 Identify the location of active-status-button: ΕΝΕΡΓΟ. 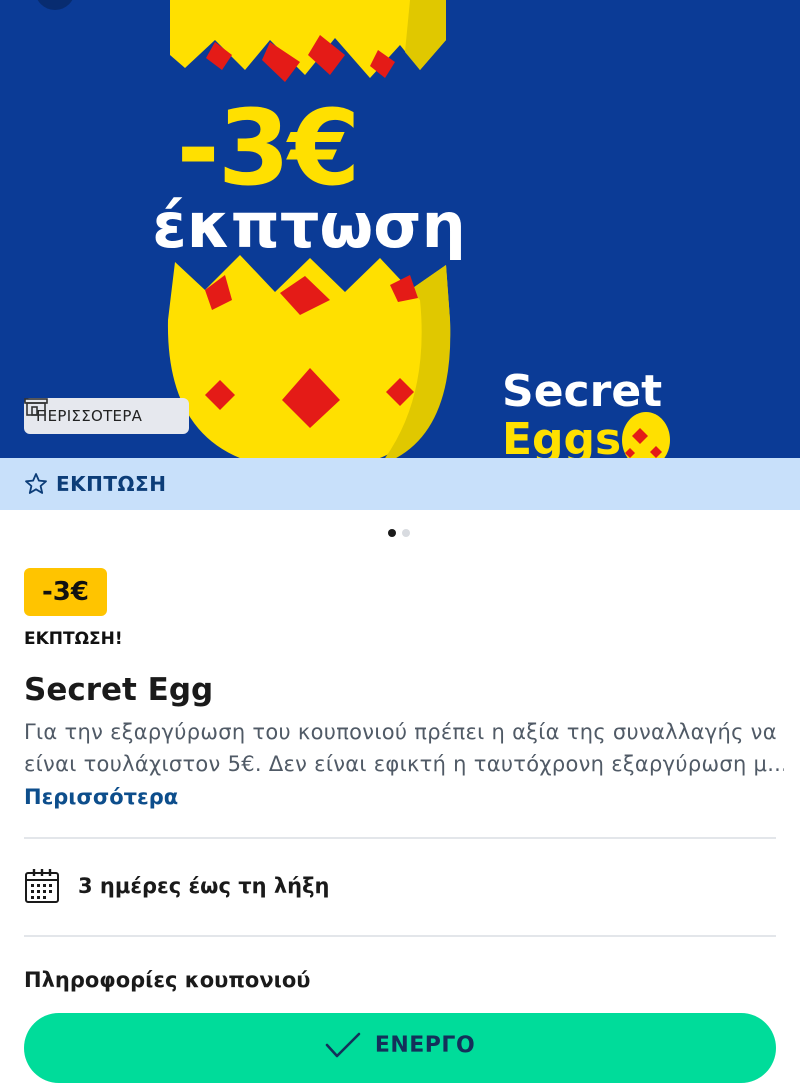
(400, 1048).